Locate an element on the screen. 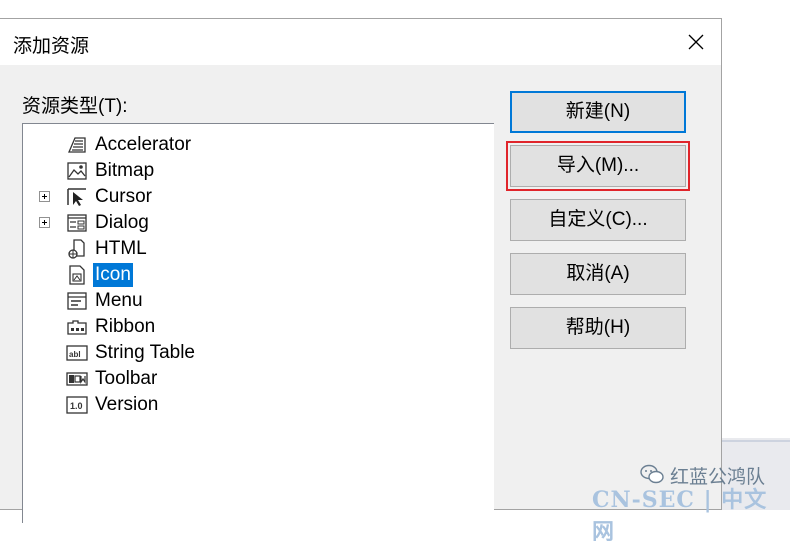  tree-item-label: String Table is located at coordinates (145, 352).